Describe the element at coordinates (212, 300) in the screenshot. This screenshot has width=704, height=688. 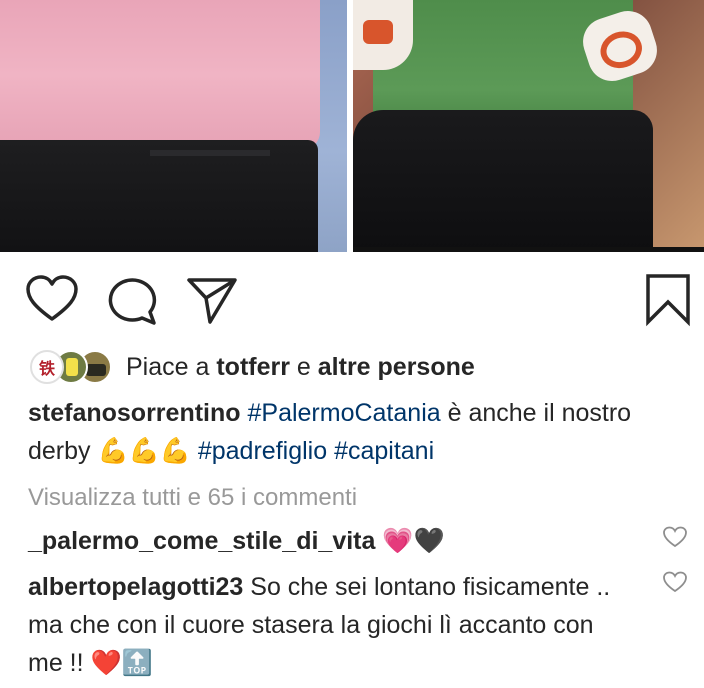
I see `send-paper-plane-icon` at that location.